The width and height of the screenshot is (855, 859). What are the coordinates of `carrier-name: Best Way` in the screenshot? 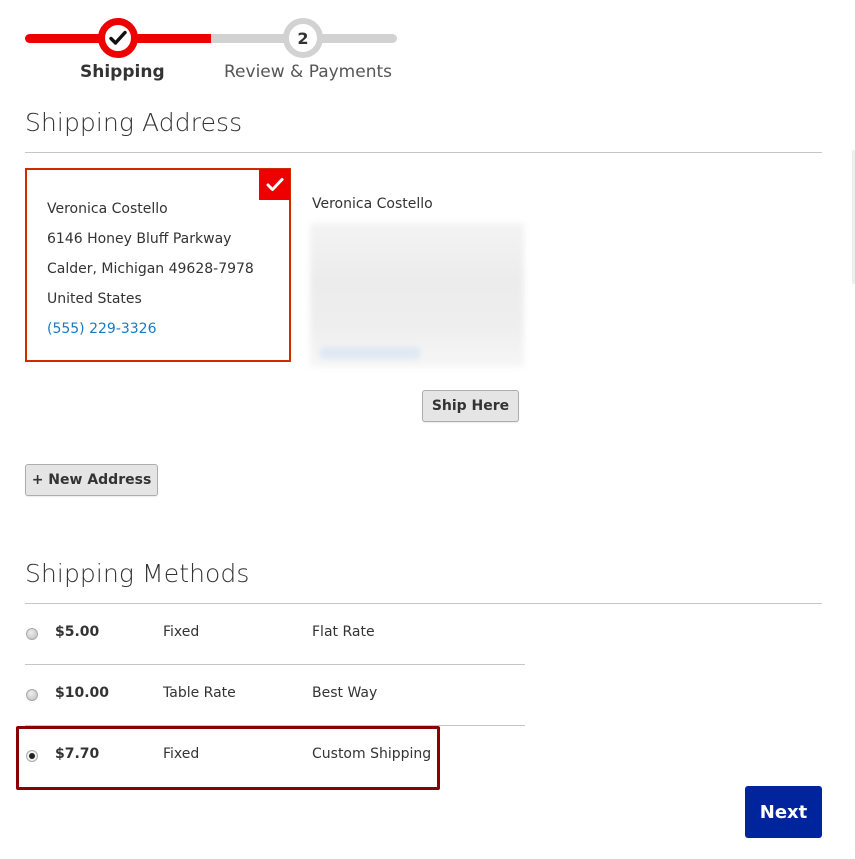 It's located at (345, 693).